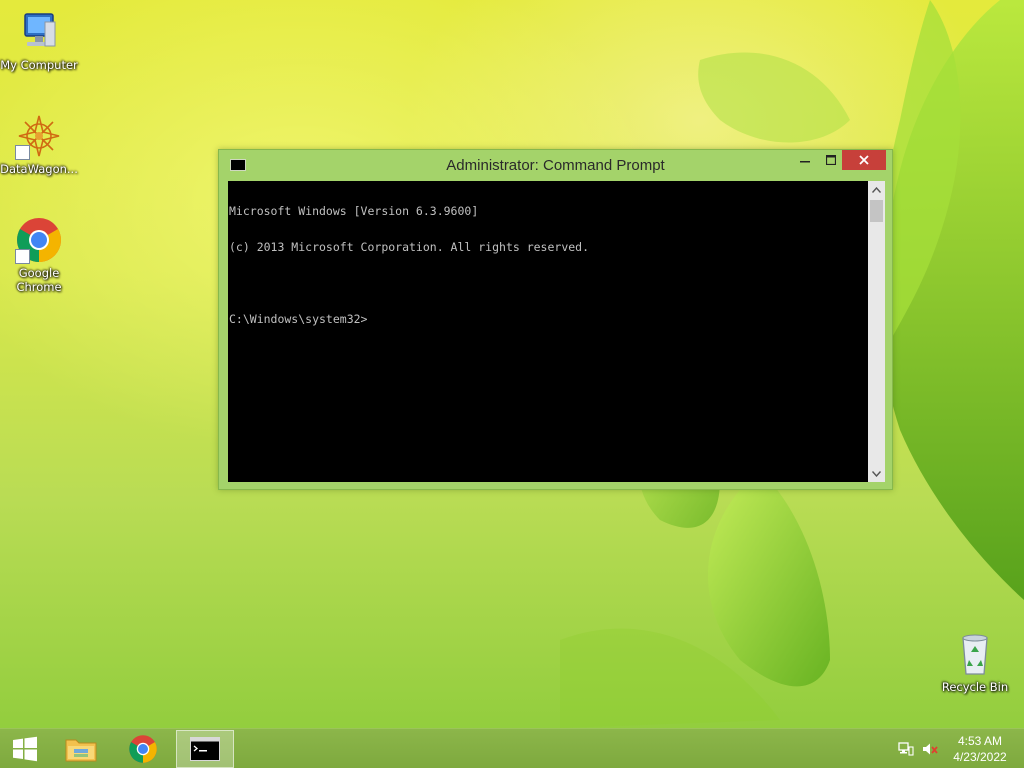 Image resolution: width=1024 pixels, height=768 pixels. I want to click on maximize-button, so click(831, 160).